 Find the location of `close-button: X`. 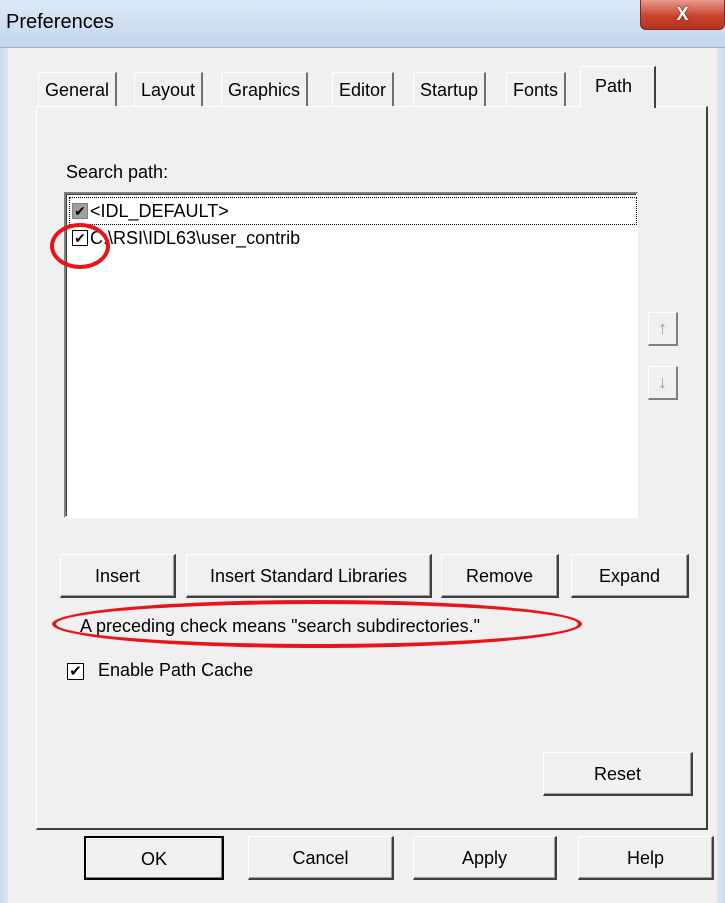

close-button: X is located at coordinates (682, 15).